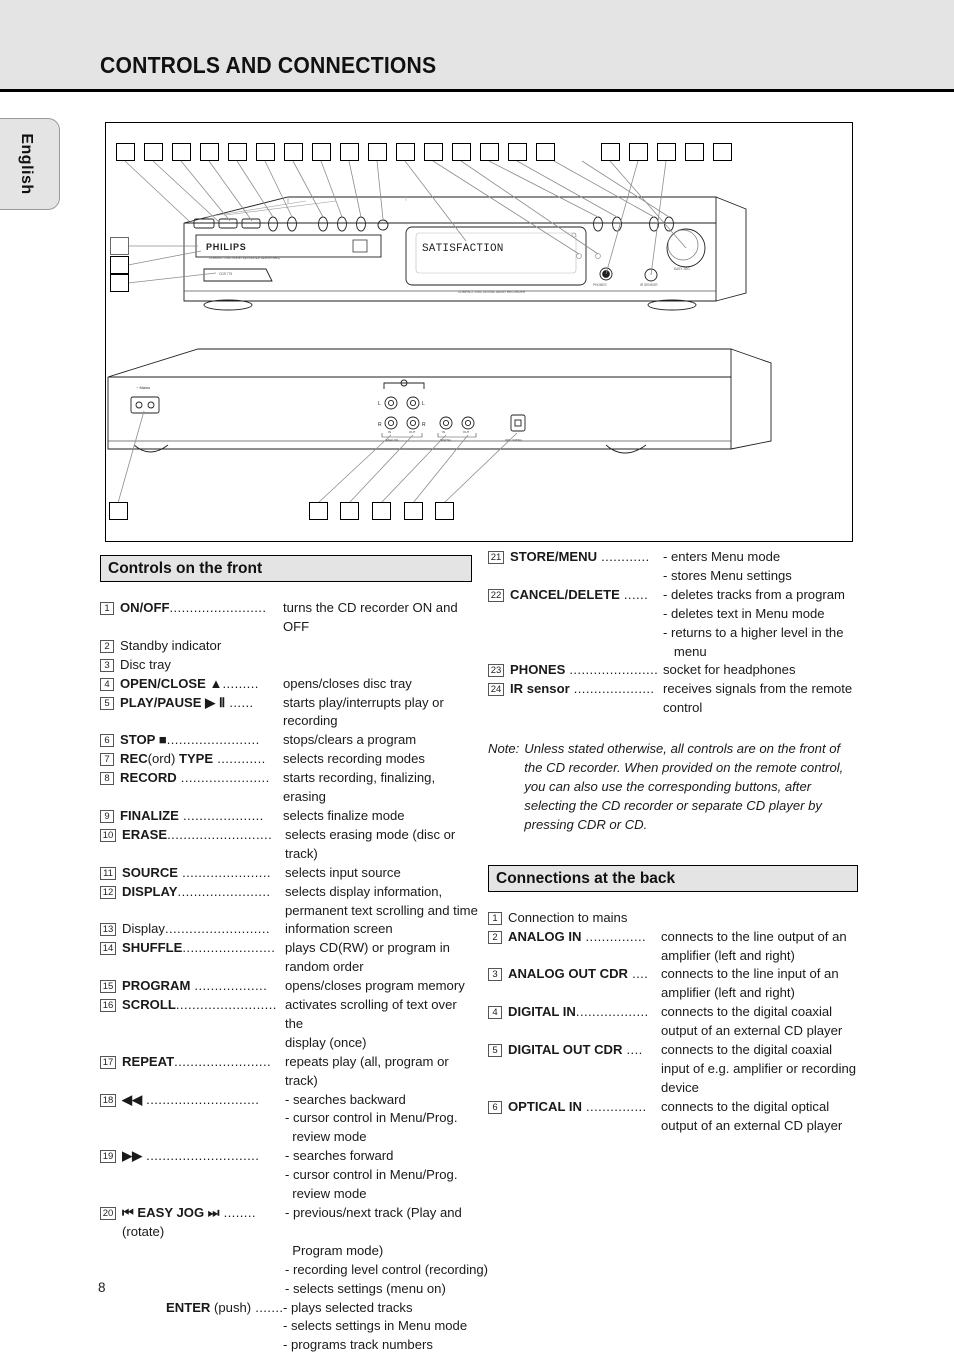 The height and width of the screenshot is (1355, 954). Describe the element at coordinates (148, 778) in the screenshot. I see `item-term-text: RECORD` at that location.